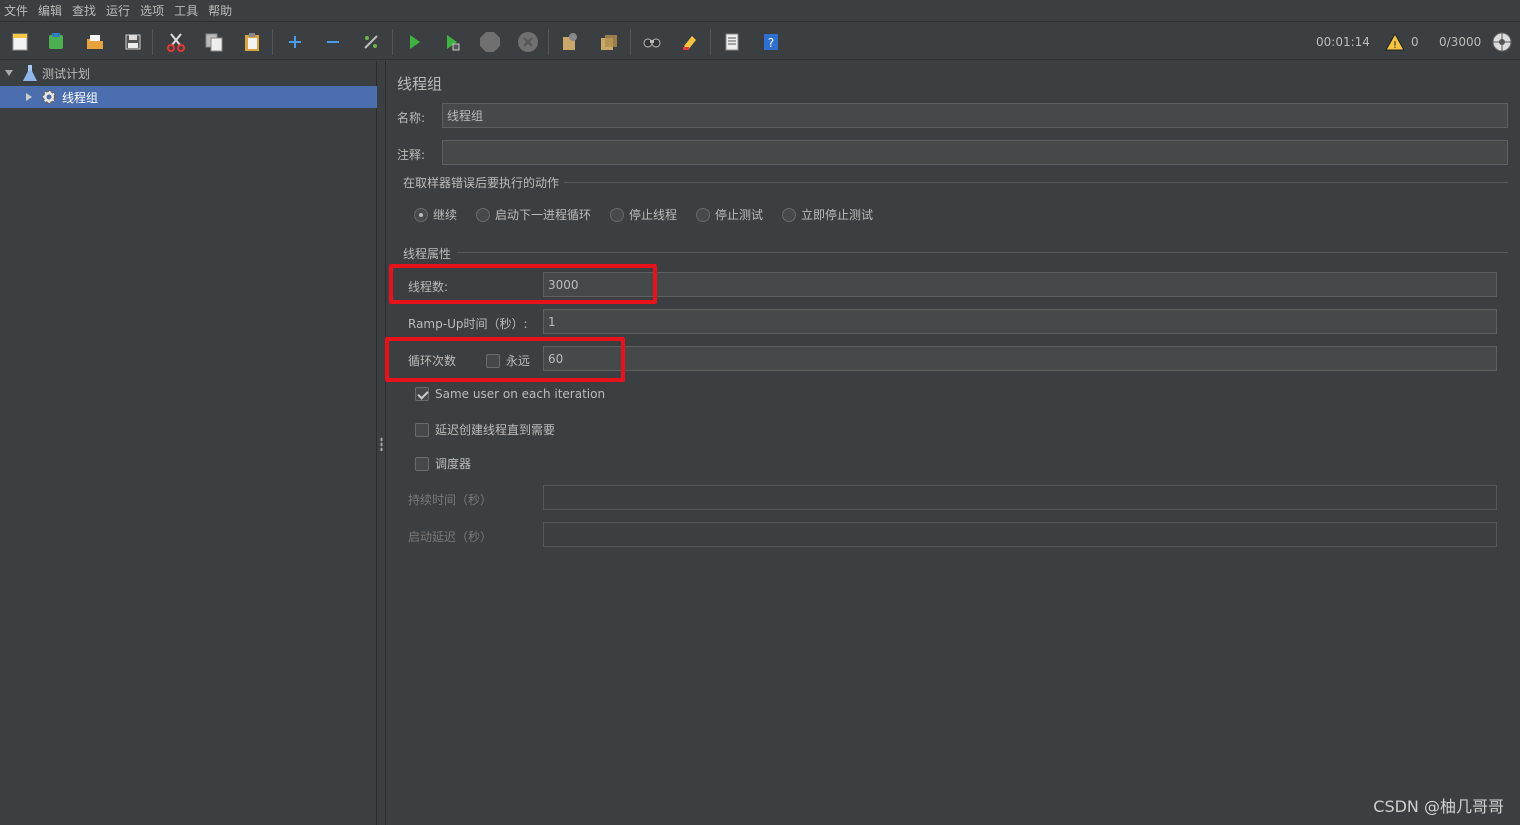 This screenshot has width=1520, height=825. Describe the element at coordinates (84, 10) in the screenshot. I see `menu-search: 查找` at that location.